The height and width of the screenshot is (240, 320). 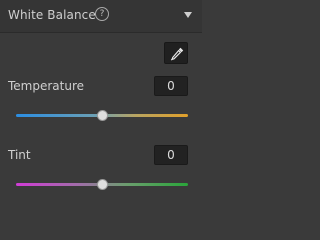 I want to click on help-icon: ?, so click(x=102, y=14).